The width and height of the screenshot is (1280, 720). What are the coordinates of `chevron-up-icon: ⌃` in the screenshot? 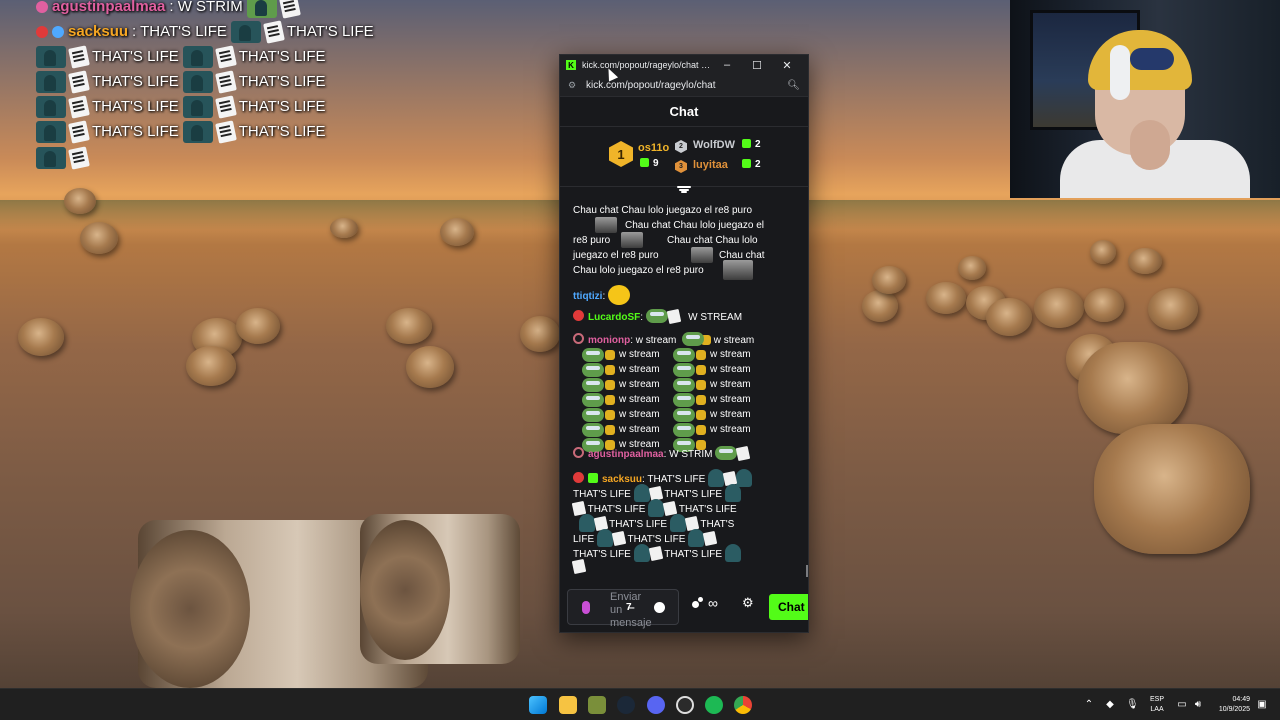 It's located at (1089, 705).